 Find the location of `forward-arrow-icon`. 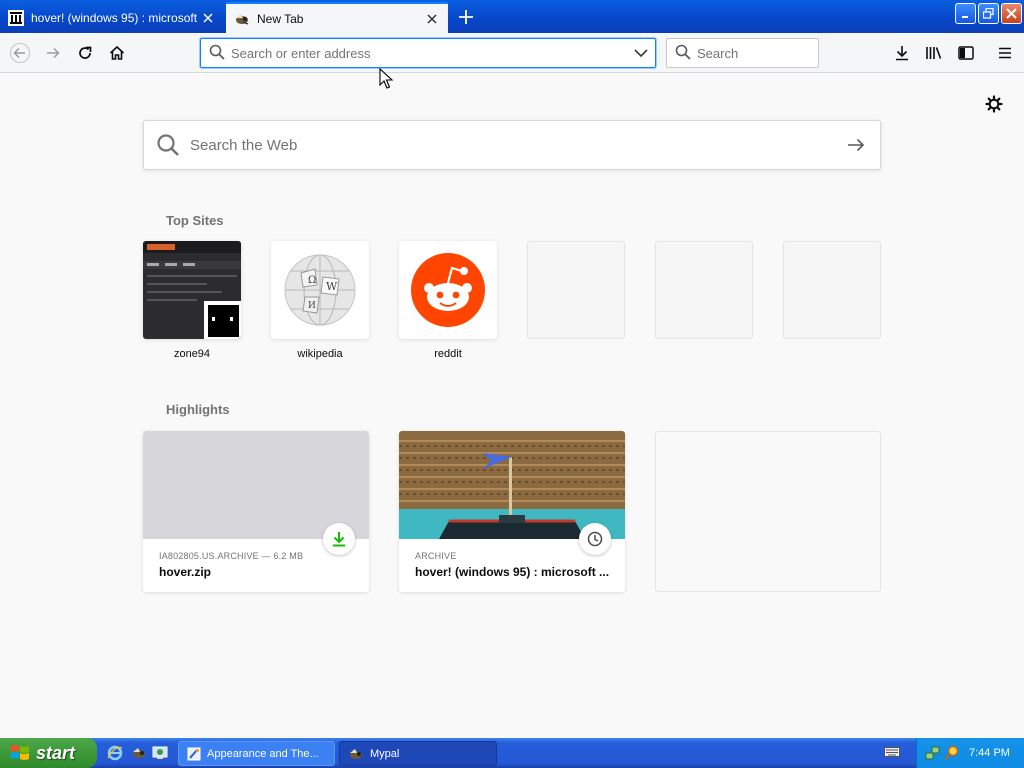

forward-arrow-icon is located at coordinates (53, 53).